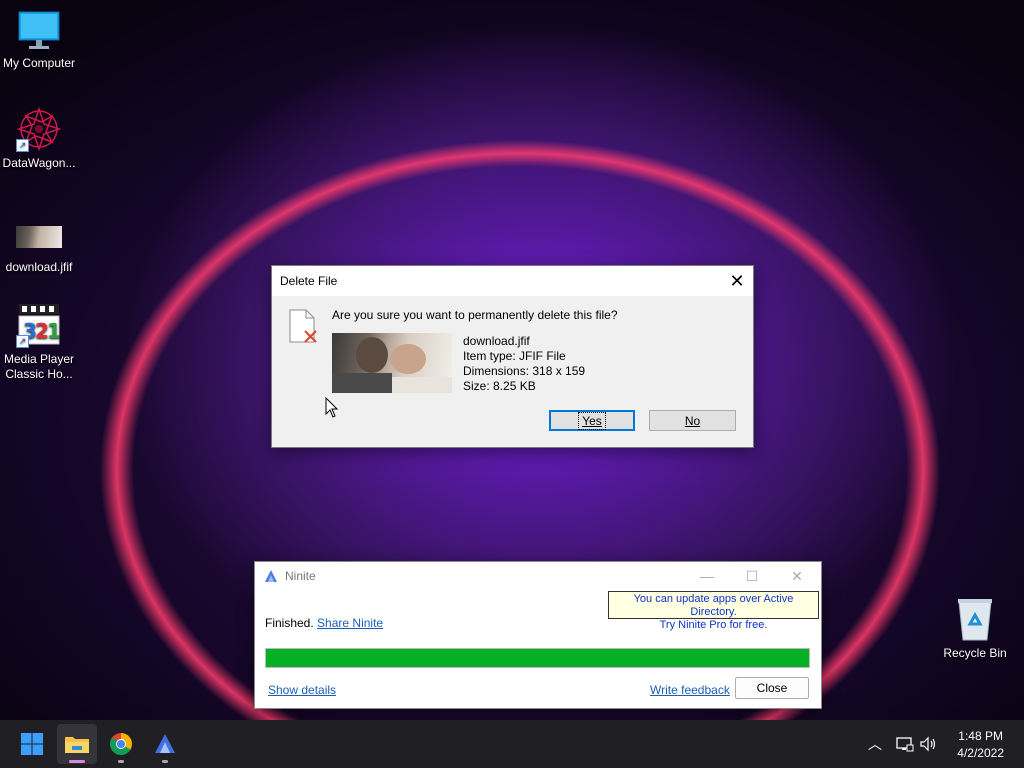 This screenshot has height=768, width=1024. I want to click on desktop-icon-my-computer: My Computer, so click(39, 40).